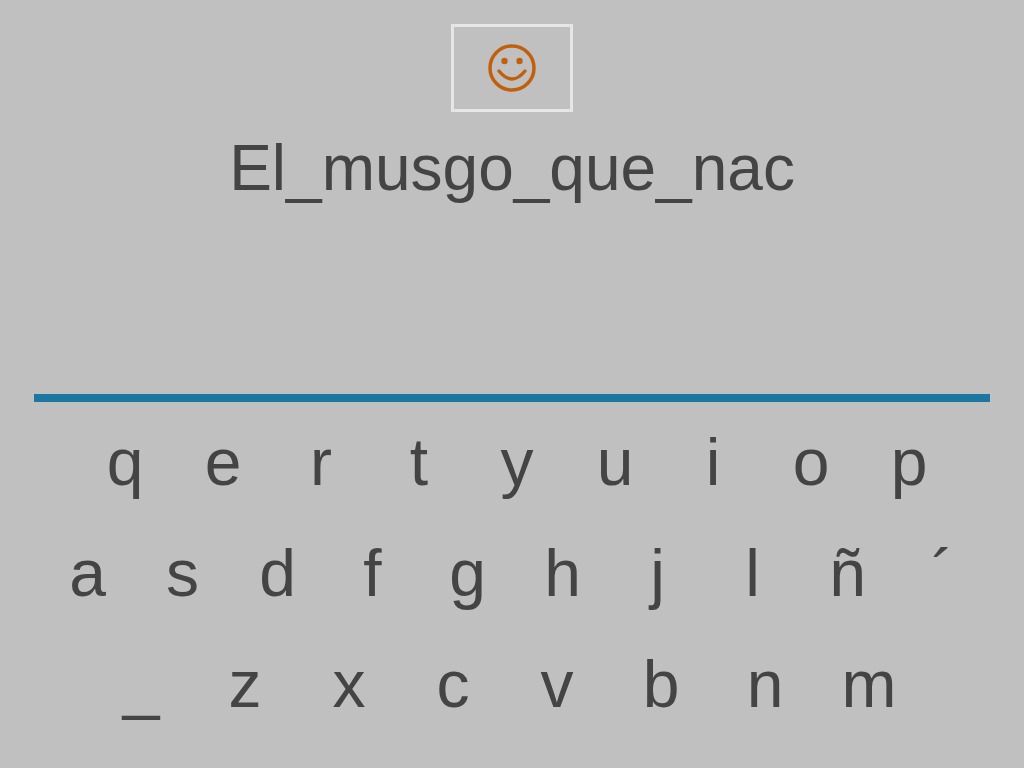  I want to click on letter-key: a, so click(87, 572).